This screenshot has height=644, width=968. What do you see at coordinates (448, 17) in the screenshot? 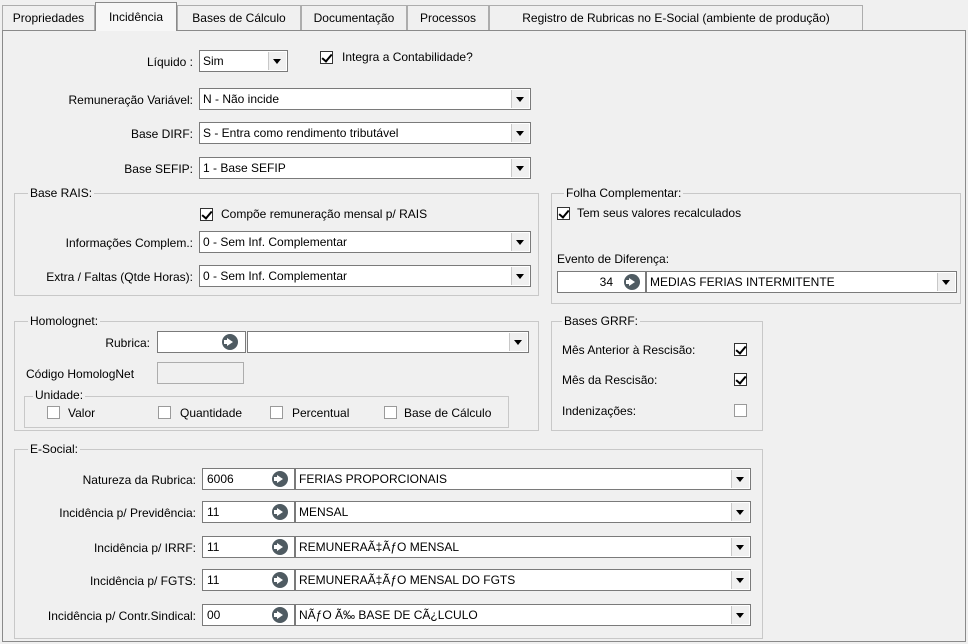
I see `tab-processos: Processos` at bounding box center [448, 17].